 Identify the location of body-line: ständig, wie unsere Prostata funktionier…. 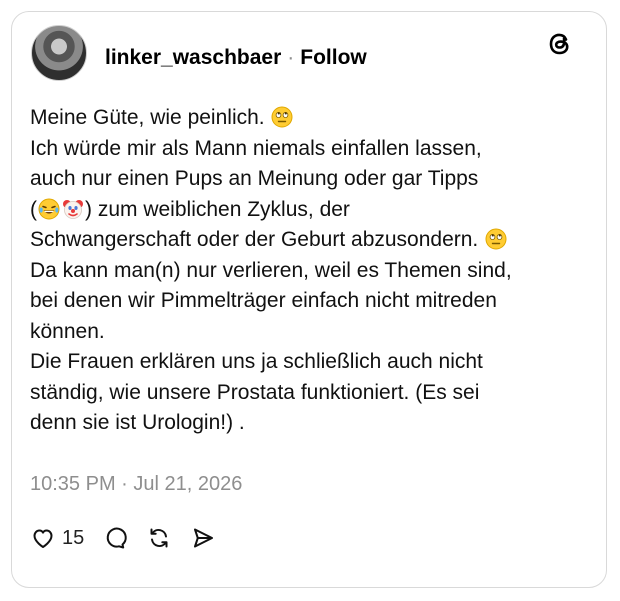
(255, 392).